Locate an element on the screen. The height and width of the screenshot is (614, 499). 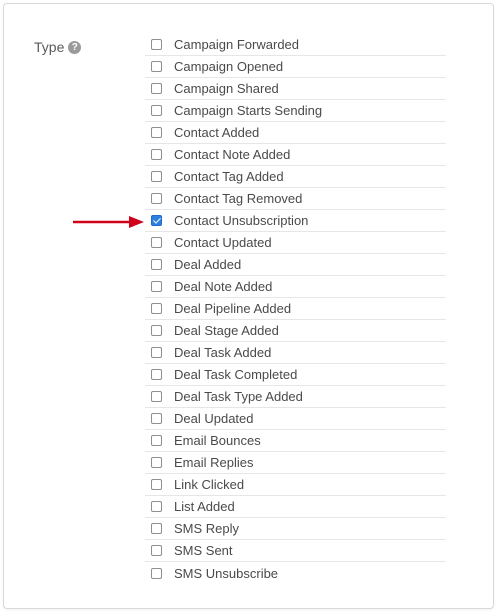
type-option-label: Deal Pipeline Added is located at coordinates (233, 308).